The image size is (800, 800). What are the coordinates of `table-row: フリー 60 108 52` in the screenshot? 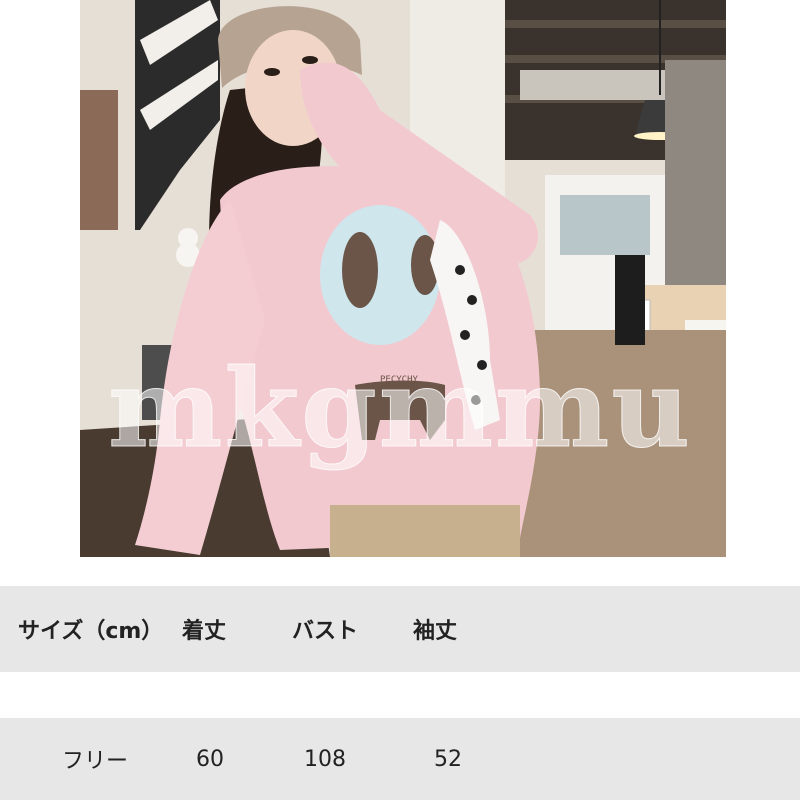 It's located at (400, 759).